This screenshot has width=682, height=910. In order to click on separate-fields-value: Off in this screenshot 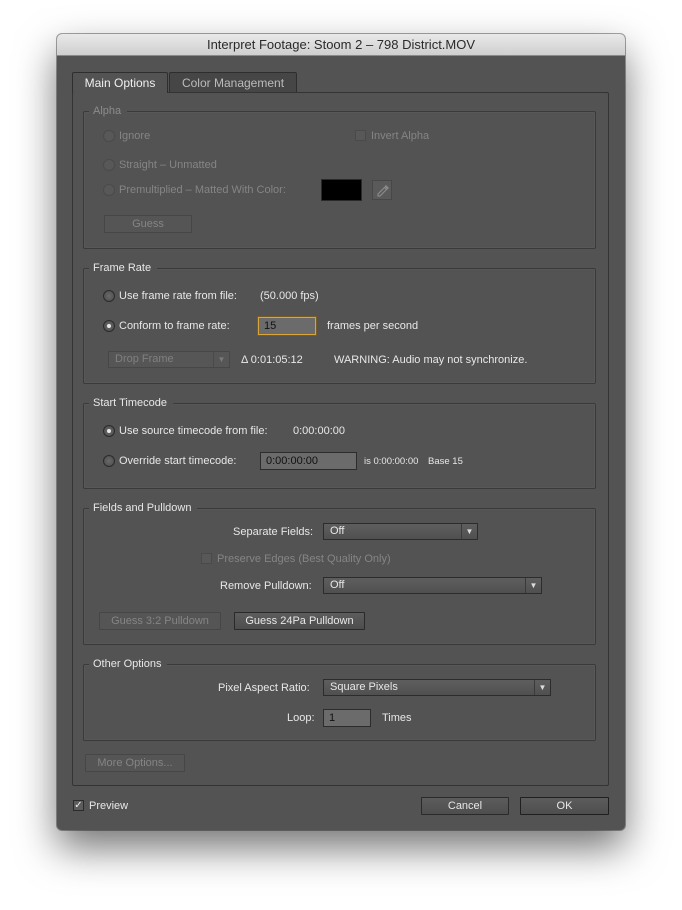, I will do `click(337, 531)`.